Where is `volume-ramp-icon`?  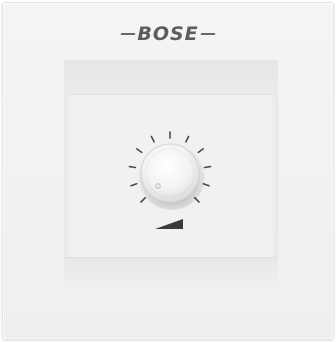 volume-ramp-icon is located at coordinates (169, 224).